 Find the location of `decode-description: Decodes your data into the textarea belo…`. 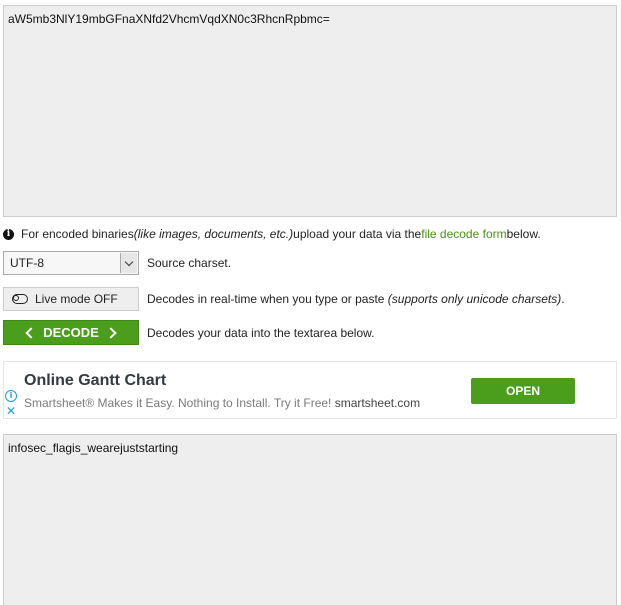

decode-description: Decodes your data into the textarea belo… is located at coordinates (261, 332).